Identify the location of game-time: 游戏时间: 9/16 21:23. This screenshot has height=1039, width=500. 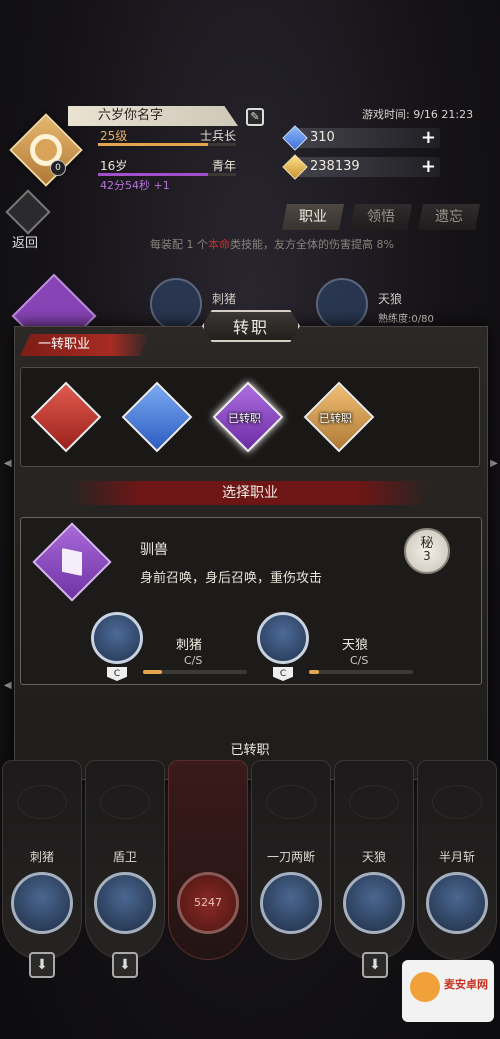
(418, 114).